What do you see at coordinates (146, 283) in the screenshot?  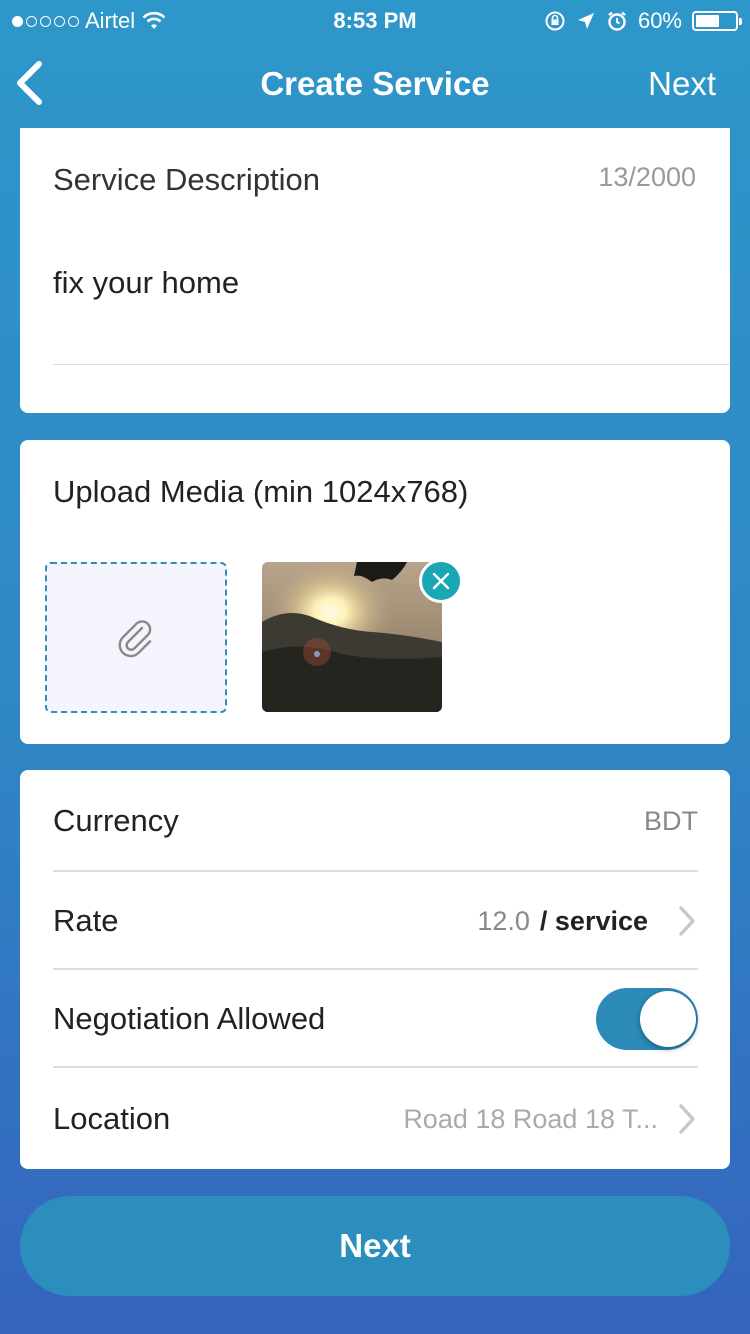 I see `service-description-input: fix your home` at bounding box center [146, 283].